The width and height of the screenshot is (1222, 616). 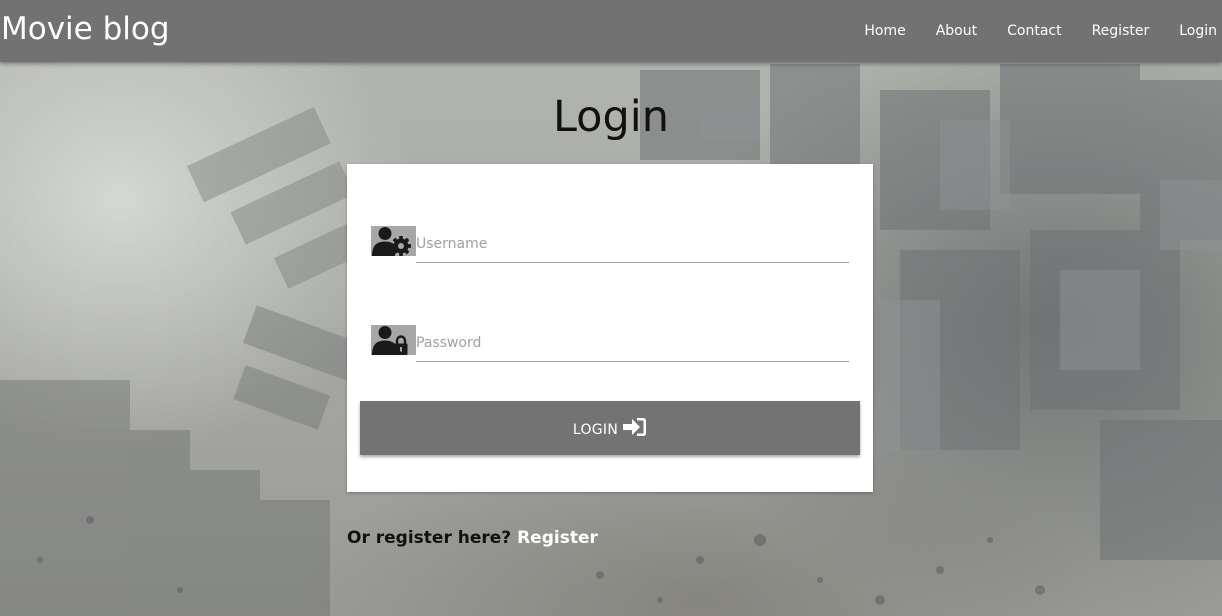 What do you see at coordinates (595, 430) in the screenshot?
I see `login-button-label: LOGIN` at bounding box center [595, 430].